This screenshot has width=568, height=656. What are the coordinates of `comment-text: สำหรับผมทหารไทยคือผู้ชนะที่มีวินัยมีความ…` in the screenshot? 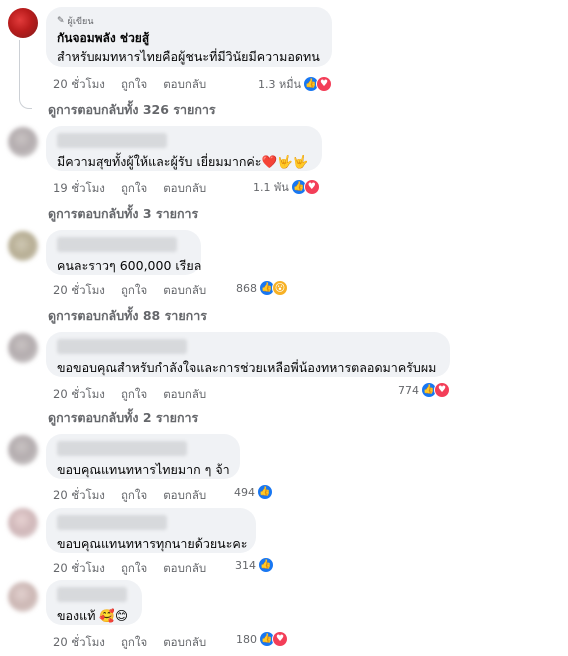 It's located at (188, 56).